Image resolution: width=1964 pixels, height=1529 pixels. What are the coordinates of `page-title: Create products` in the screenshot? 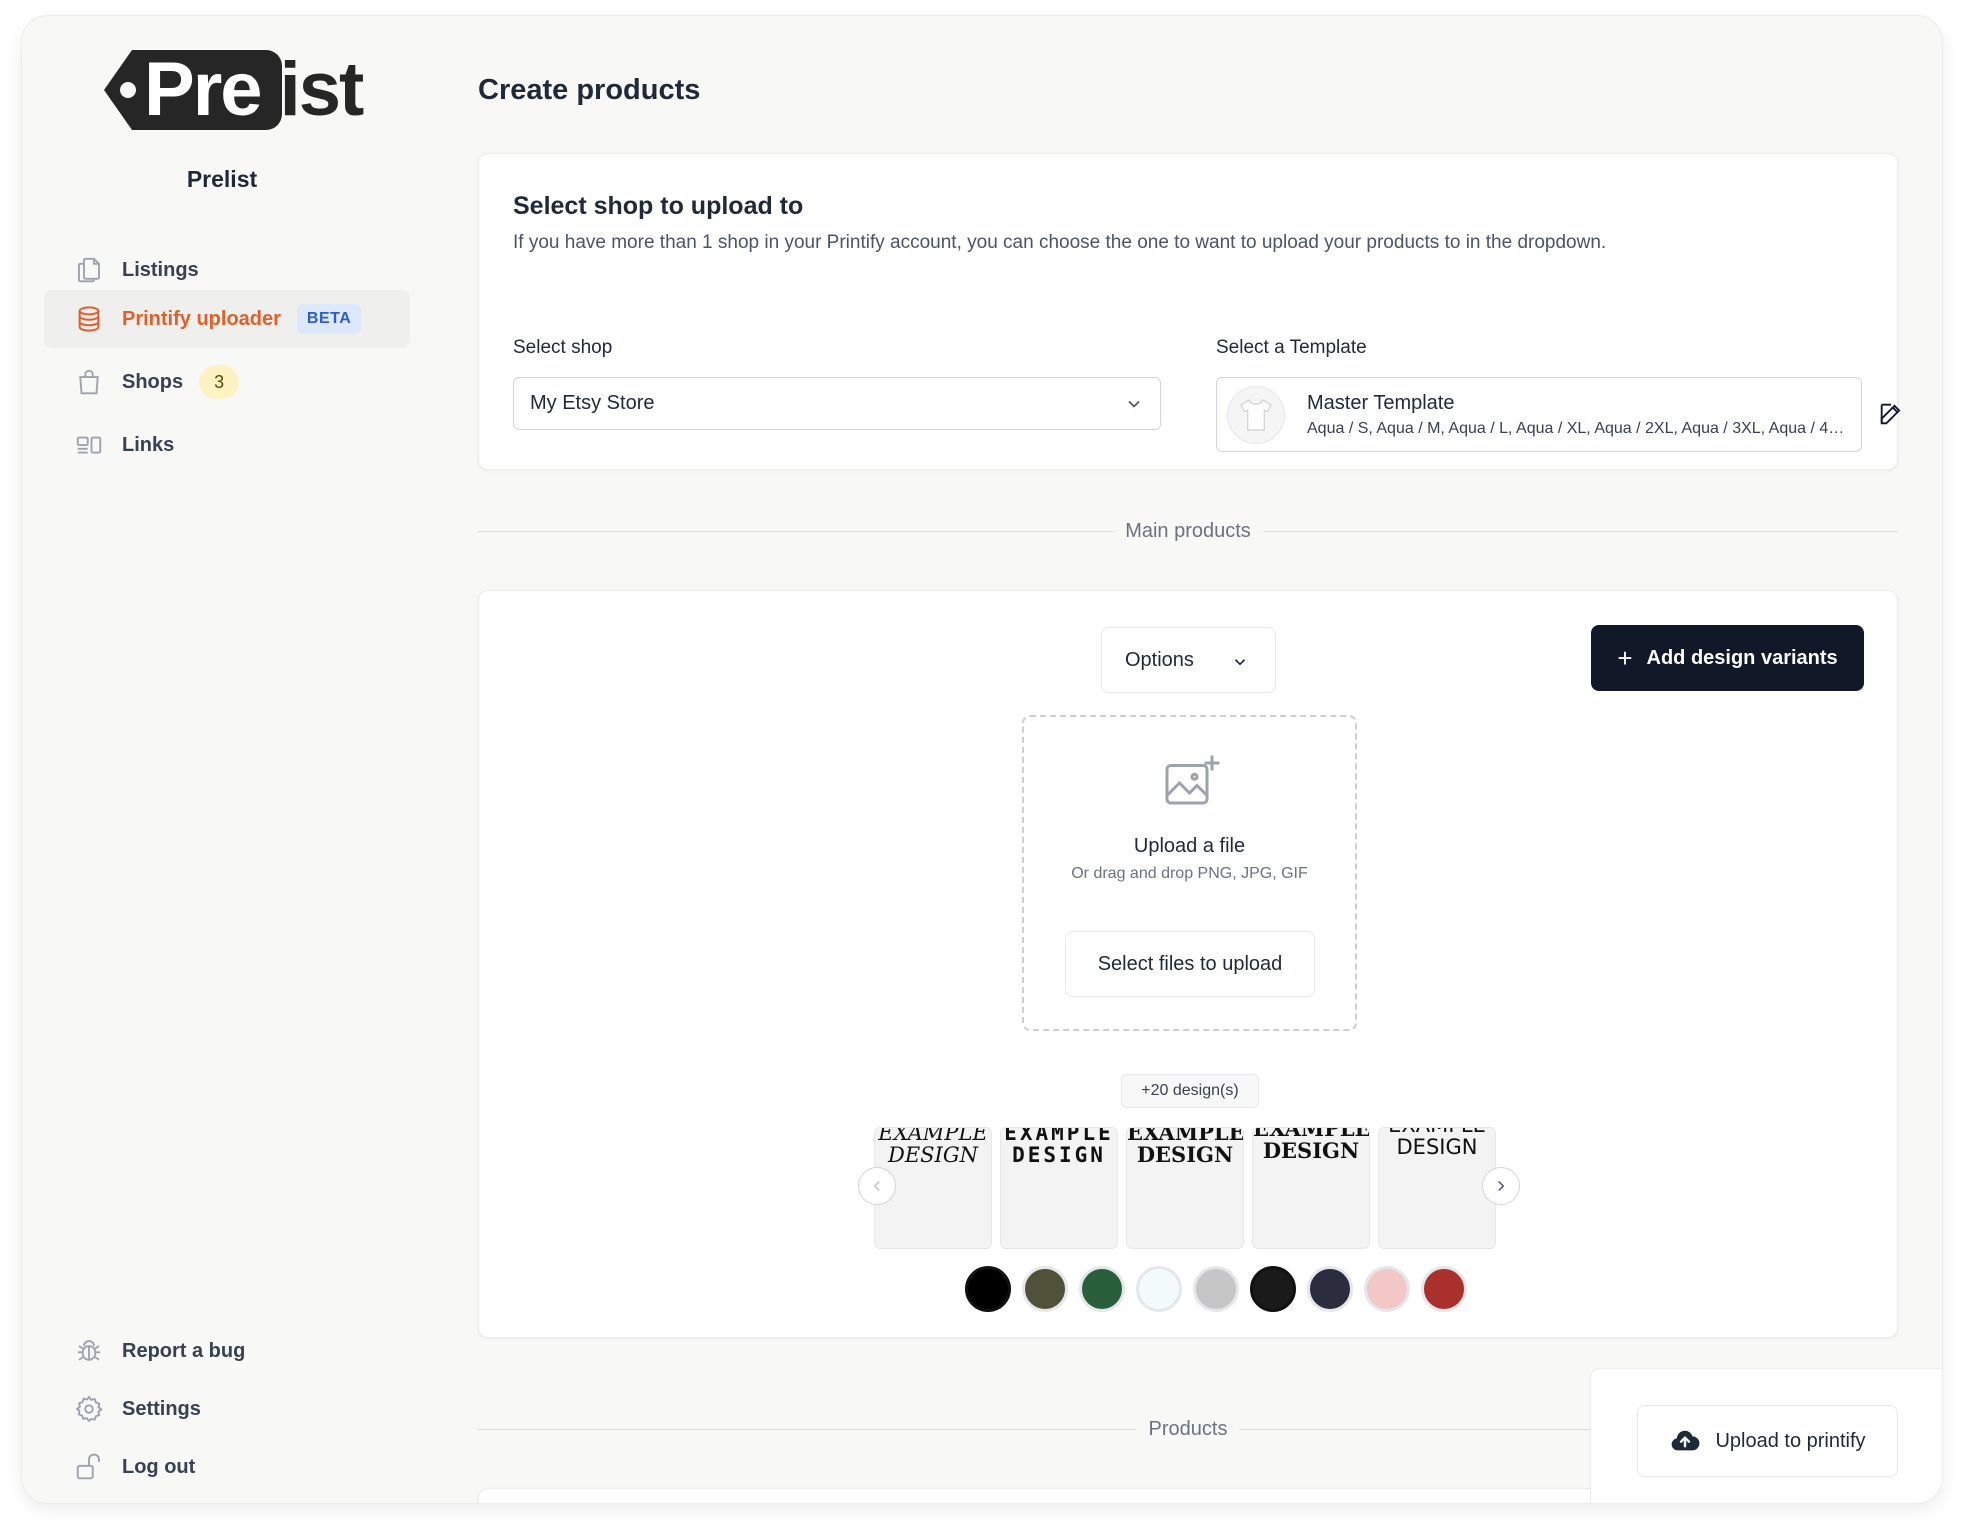 It's located at (589, 90).